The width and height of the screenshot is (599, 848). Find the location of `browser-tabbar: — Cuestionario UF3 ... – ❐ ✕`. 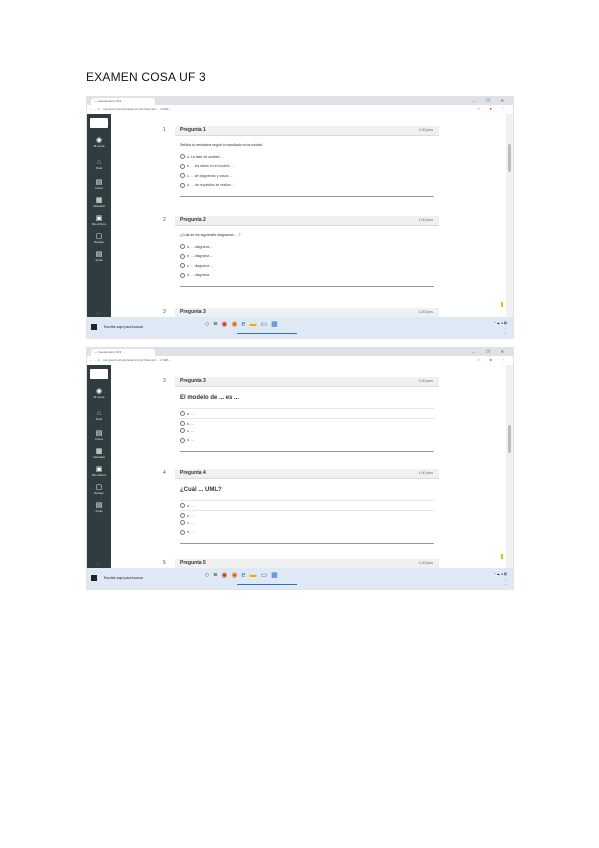

browser-tabbar: — Cuestionario UF3 ... – ❐ ✕ is located at coordinates (300, 101).